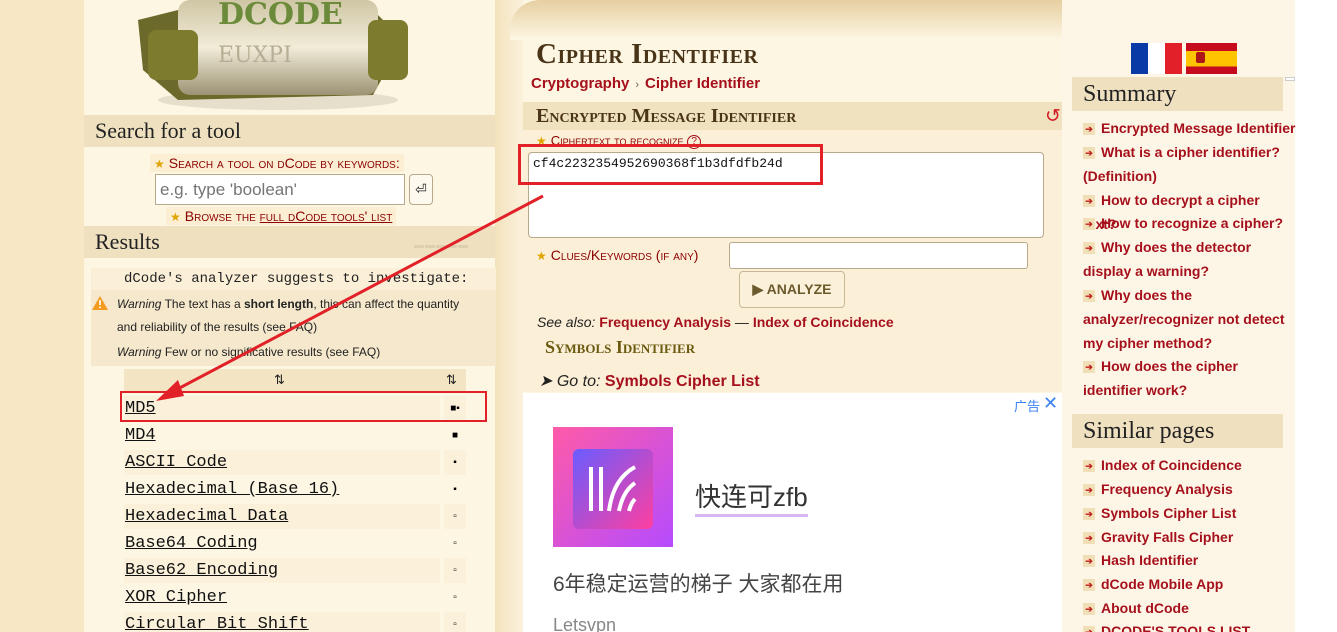 The height and width of the screenshot is (632, 1337). Describe the element at coordinates (1168, 513) in the screenshot. I see `similar-link: Symbols Cipher List` at that location.